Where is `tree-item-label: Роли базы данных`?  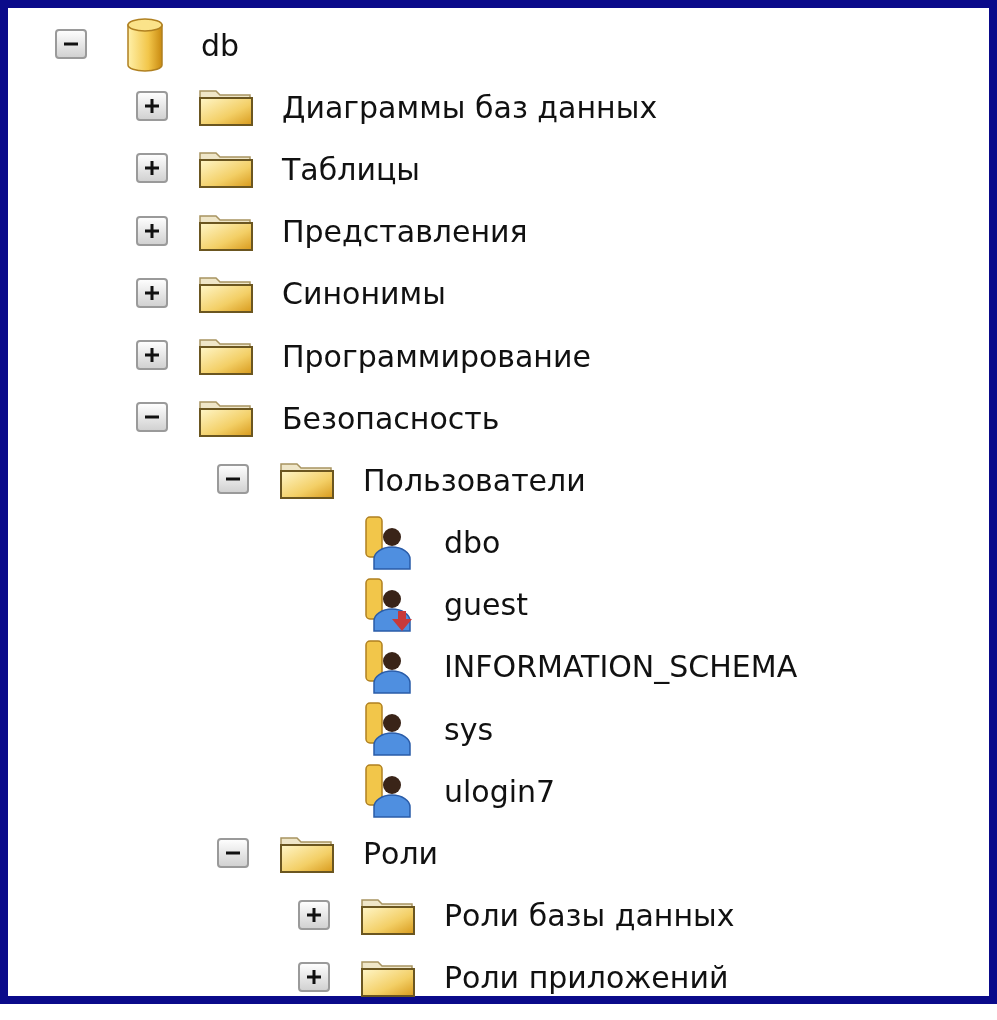
tree-item-label: Роли базы данных is located at coordinates (589, 916).